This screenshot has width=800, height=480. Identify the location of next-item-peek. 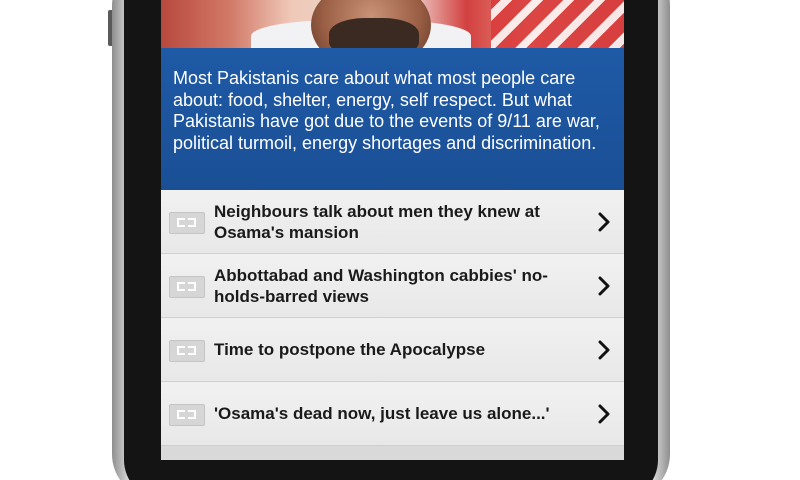
(392, 453).